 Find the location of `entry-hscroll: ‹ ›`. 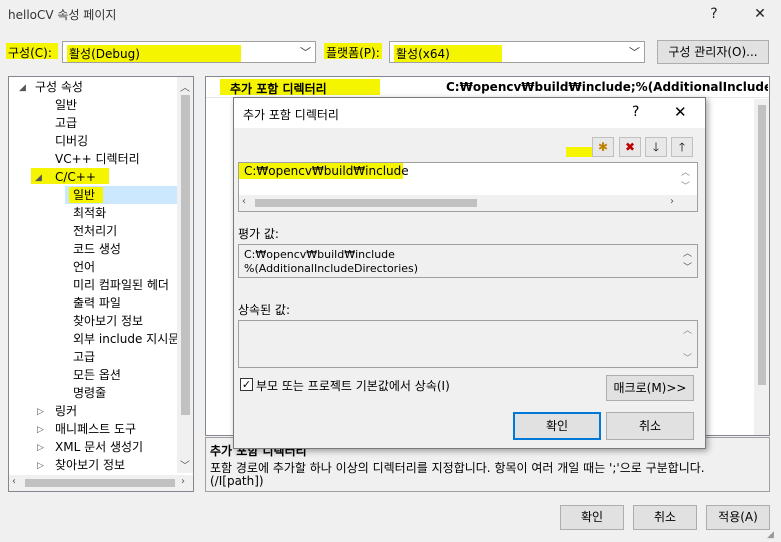

entry-hscroll: ‹ › is located at coordinates (468, 203).